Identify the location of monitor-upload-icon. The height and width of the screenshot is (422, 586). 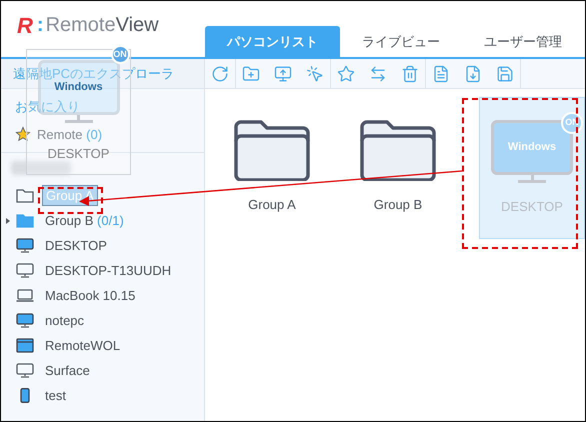
(283, 73).